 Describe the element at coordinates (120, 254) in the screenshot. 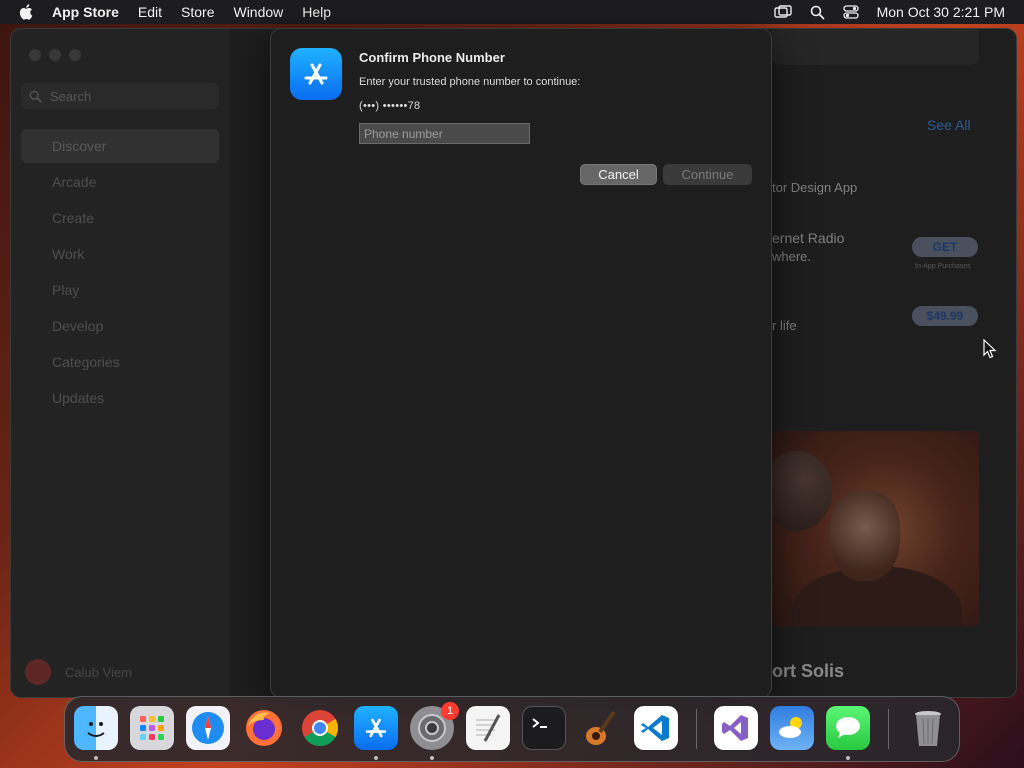

I see `sidebar-item-work: Work` at that location.